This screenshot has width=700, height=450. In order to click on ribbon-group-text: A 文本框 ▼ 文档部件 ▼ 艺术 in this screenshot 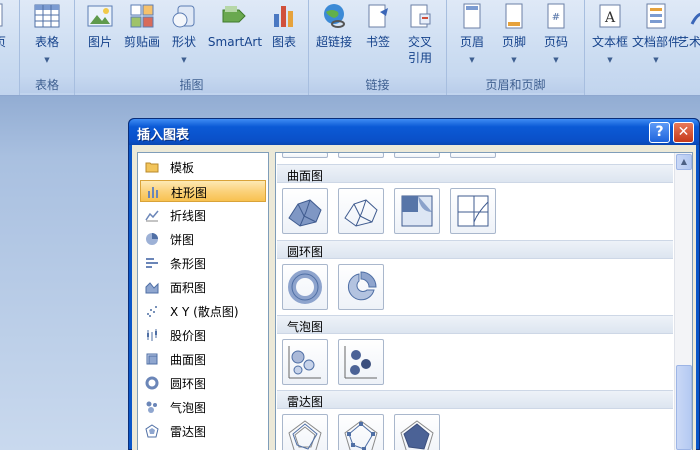, I will do `click(642, 47)`.